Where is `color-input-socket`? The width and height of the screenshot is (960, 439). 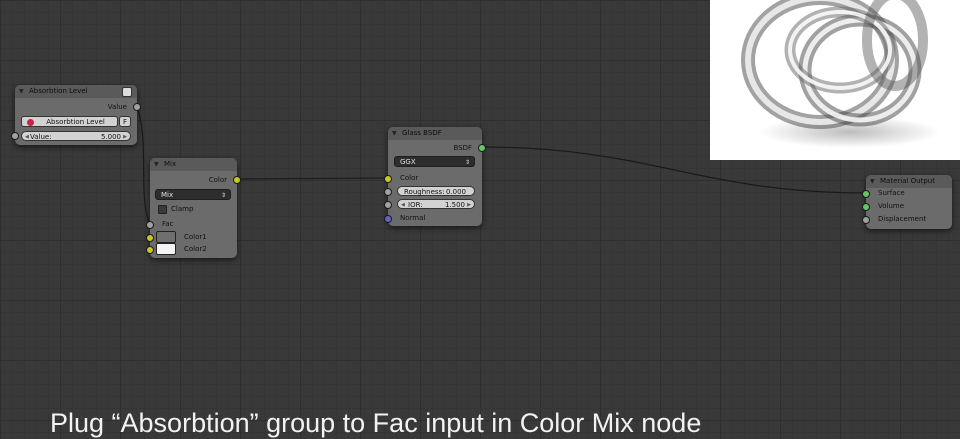 color-input-socket is located at coordinates (388, 179).